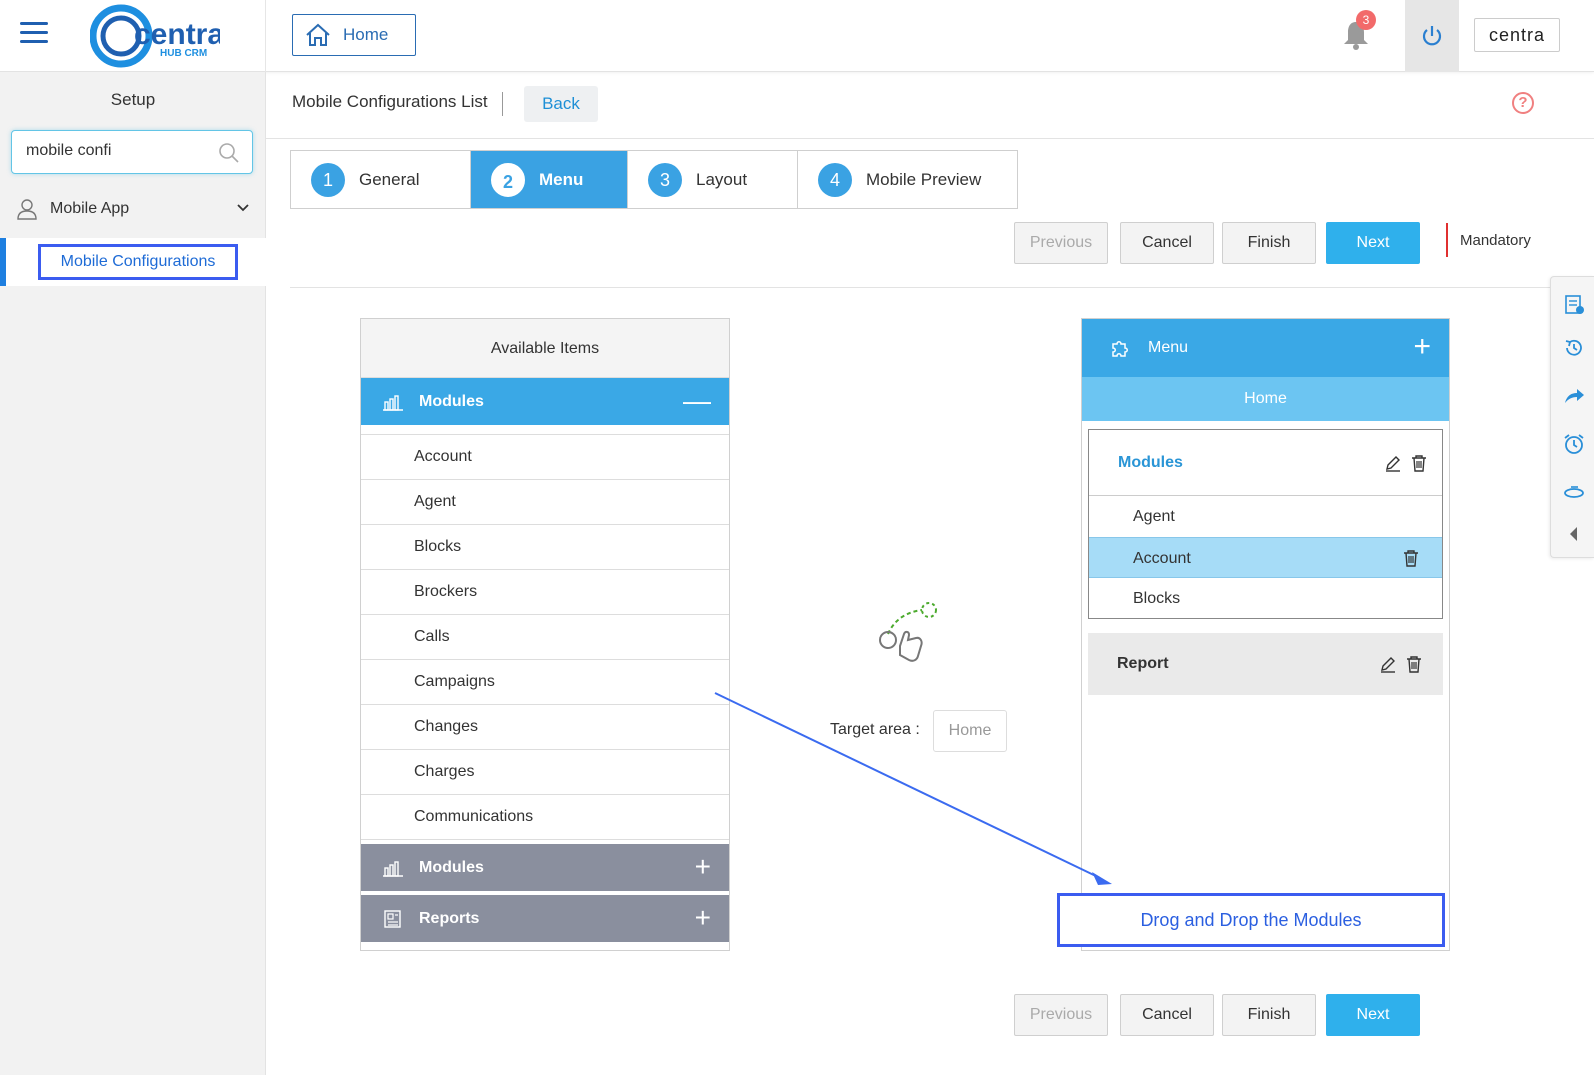  Describe the element at coordinates (545, 682) in the screenshot. I see `list-item: Campaigns` at that location.